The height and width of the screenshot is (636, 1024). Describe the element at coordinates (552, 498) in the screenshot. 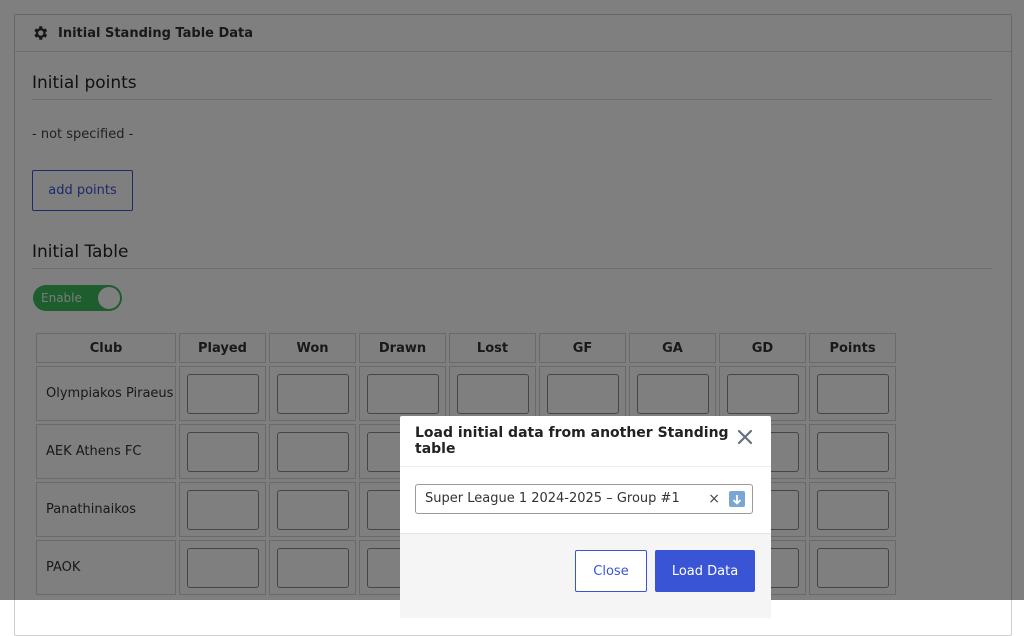

I see `select-value: Super League 1 2024-2025 – Group #1` at that location.